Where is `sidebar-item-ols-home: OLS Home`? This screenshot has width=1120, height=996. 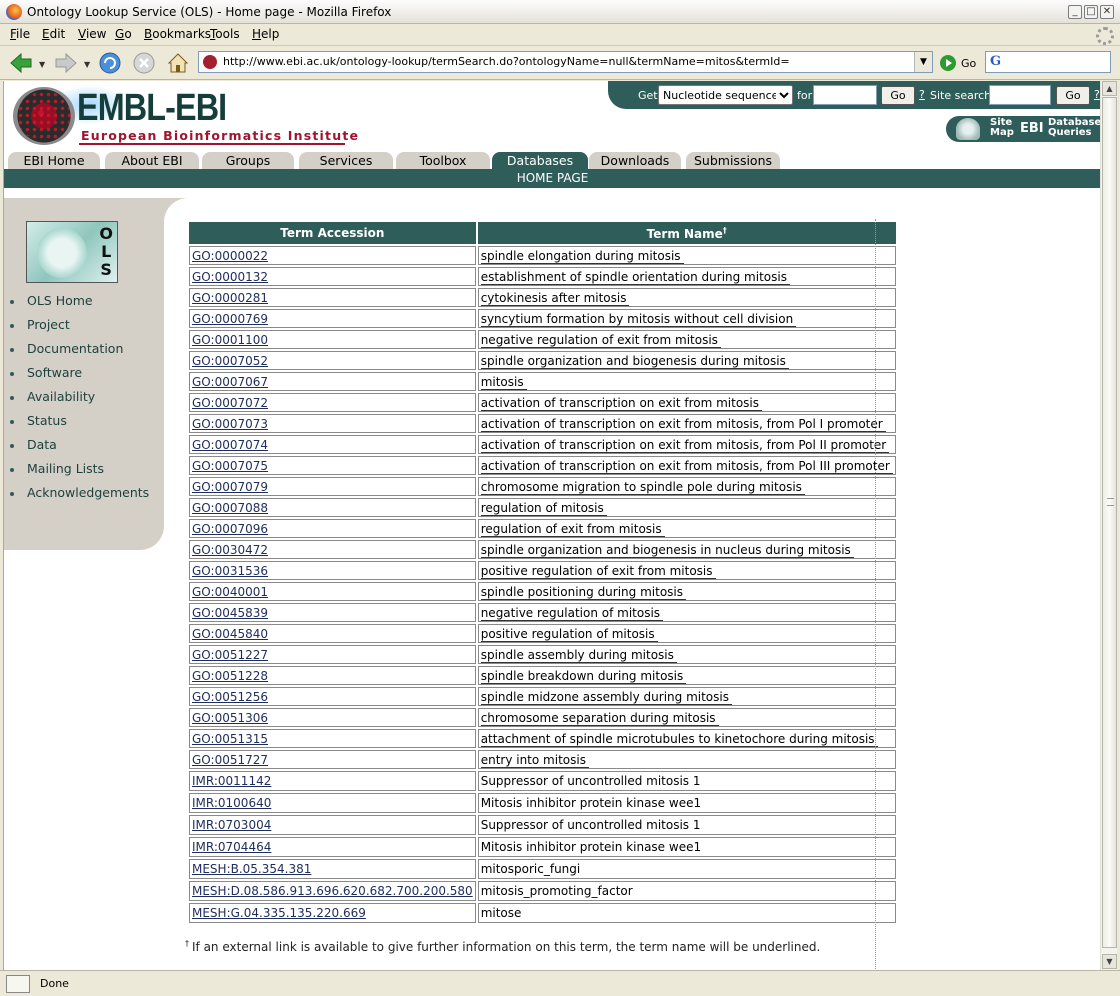 sidebar-item-ols-home: OLS Home is located at coordinates (79, 305).